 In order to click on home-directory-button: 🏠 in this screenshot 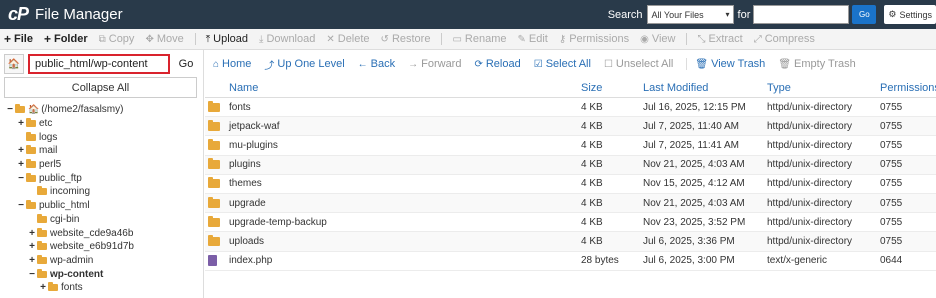, I will do `click(14, 64)`.